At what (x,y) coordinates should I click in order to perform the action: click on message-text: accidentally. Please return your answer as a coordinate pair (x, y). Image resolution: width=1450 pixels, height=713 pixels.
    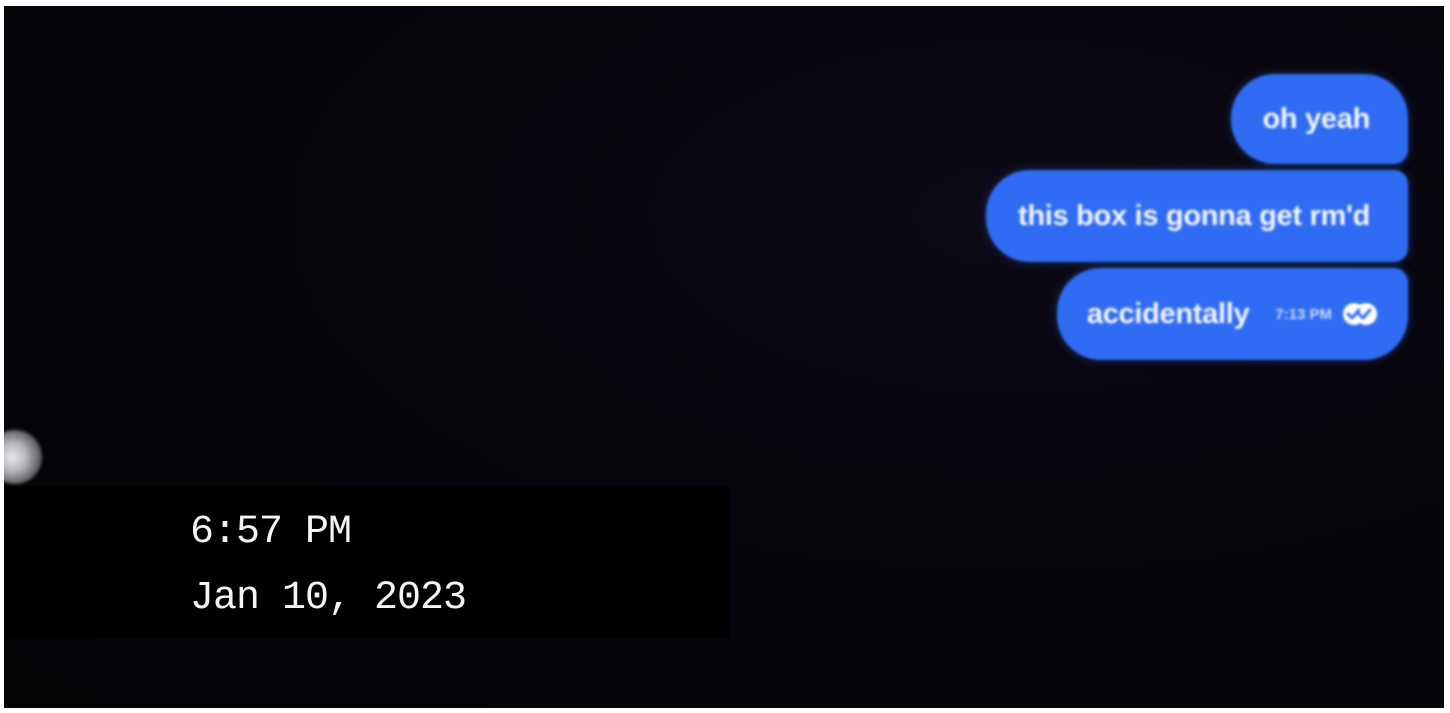
    Looking at the image, I should click on (1168, 313).